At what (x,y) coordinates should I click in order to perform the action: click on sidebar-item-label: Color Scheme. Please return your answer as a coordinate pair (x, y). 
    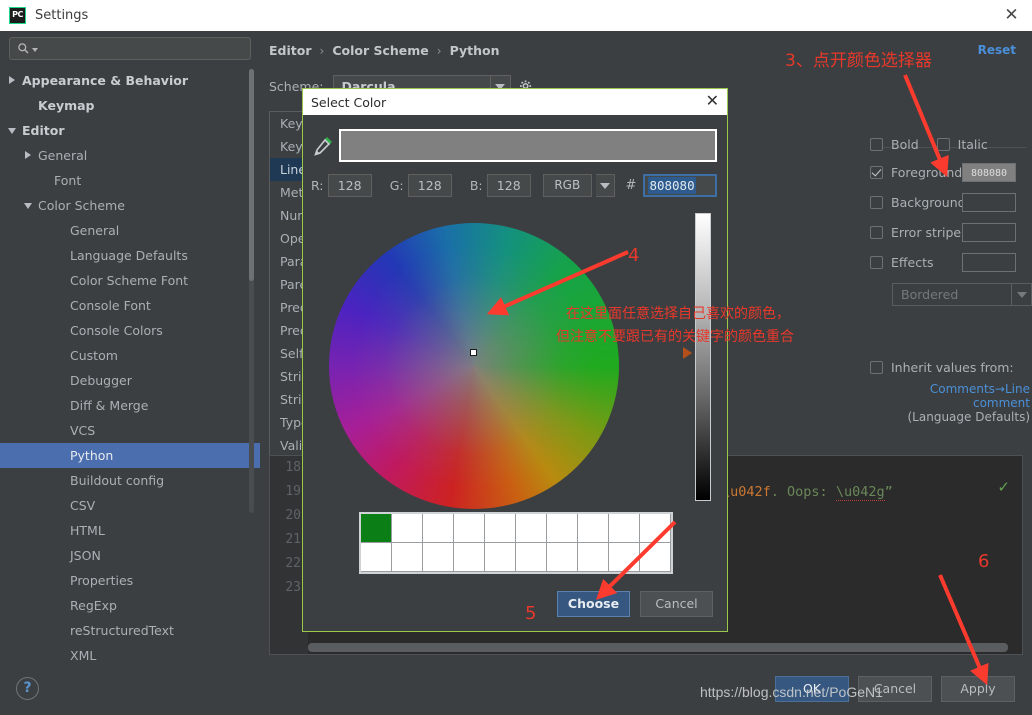
    Looking at the image, I should click on (81, 205).